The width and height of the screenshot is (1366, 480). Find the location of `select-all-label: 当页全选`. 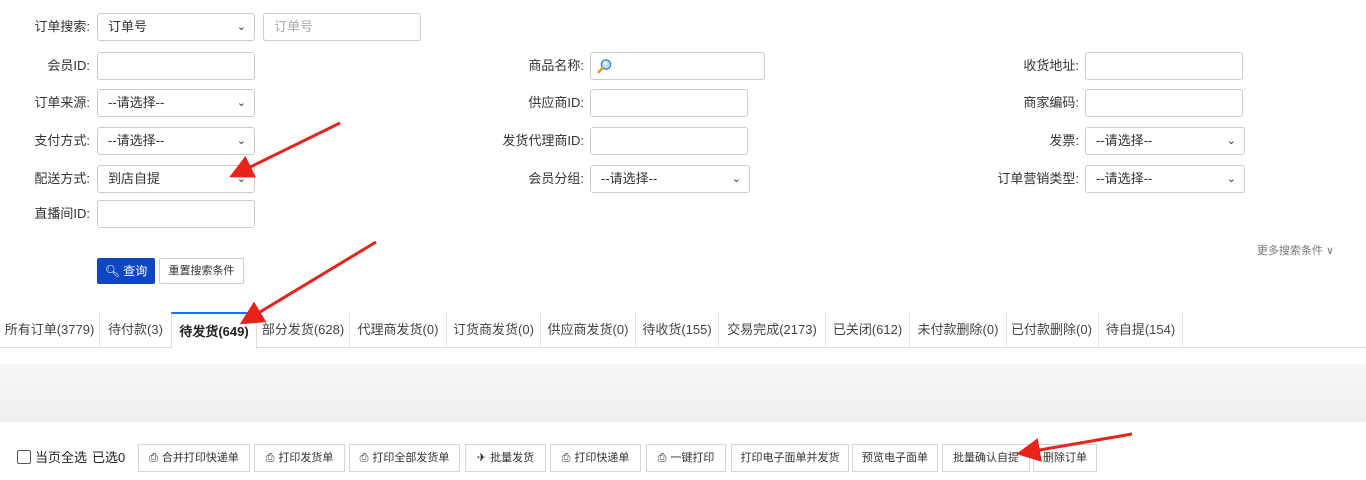

select-all-label: 当页全选 is located at coordinates (61, 458).